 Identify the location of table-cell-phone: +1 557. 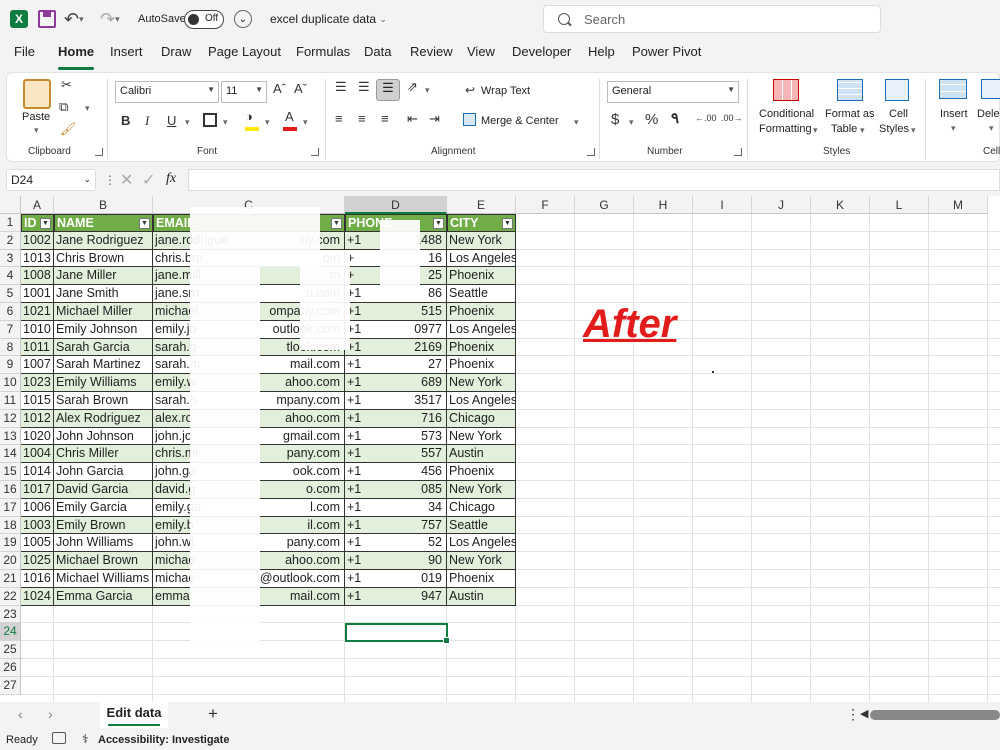
(396, 454).